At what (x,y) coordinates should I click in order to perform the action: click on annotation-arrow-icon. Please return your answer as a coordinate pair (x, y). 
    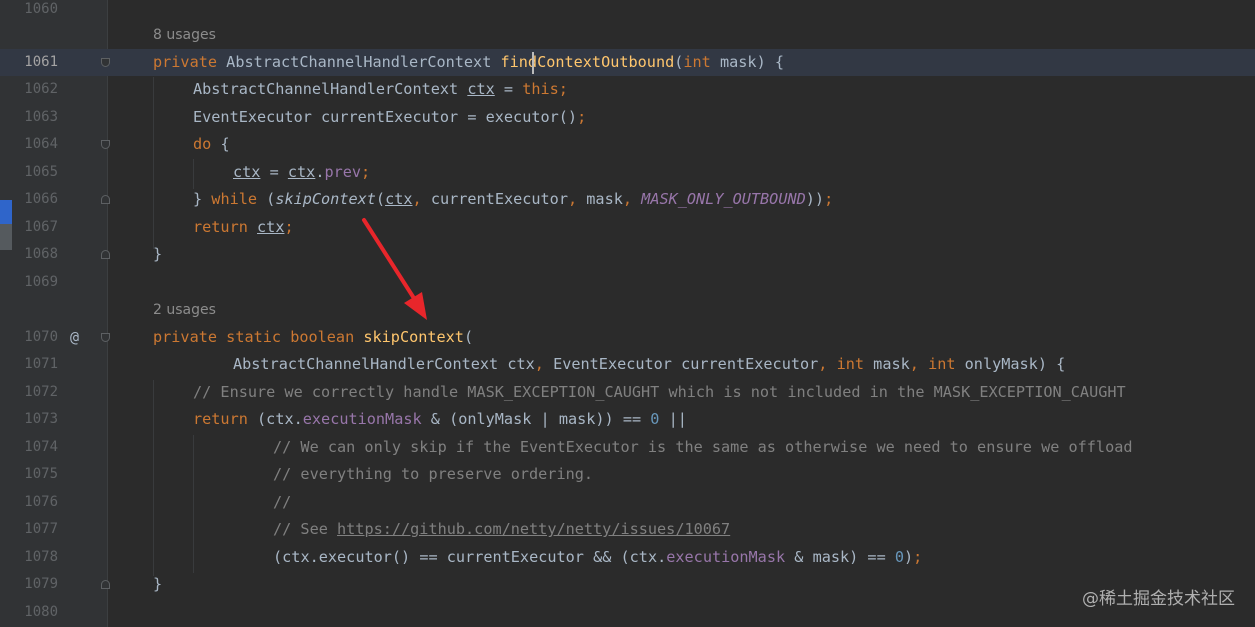
    Looking at the image, I should click on (394, 269).